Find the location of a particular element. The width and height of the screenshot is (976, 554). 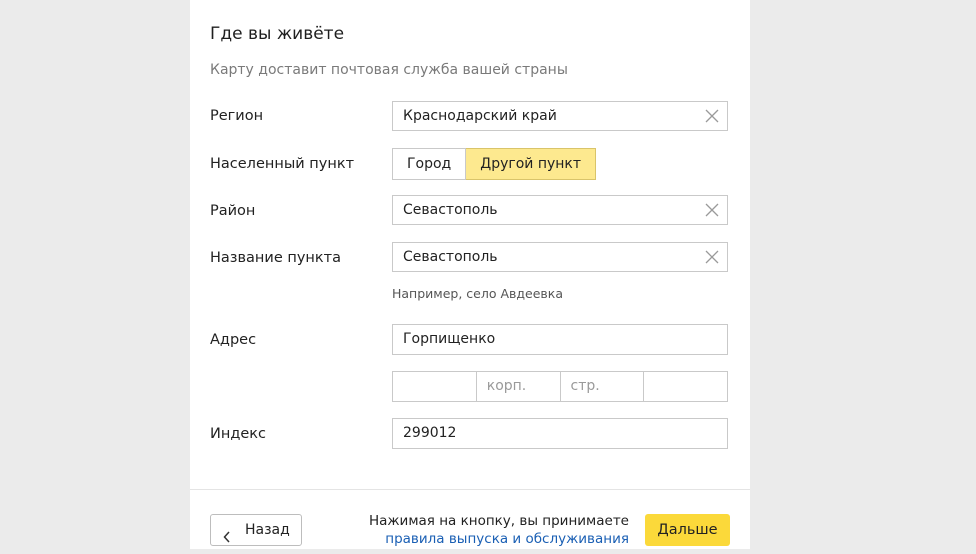

house-details-row: корп. стр. is located at coordinates (560, 386).